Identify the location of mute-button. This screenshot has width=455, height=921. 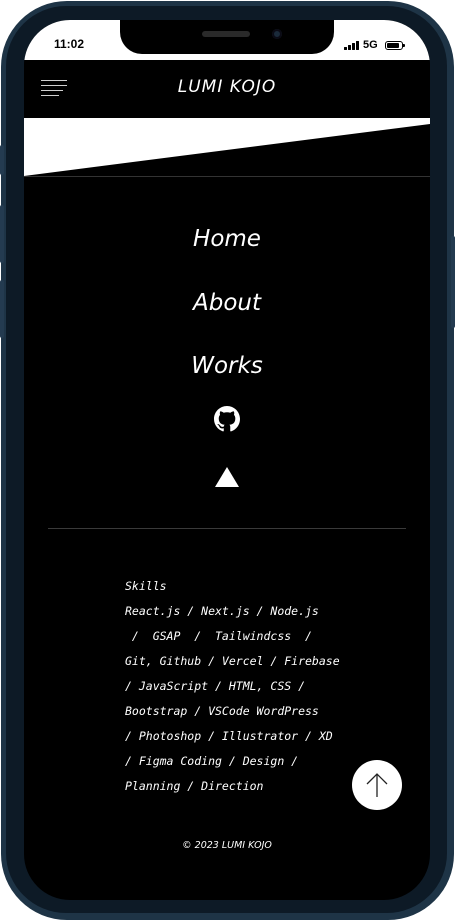
(2, 160).